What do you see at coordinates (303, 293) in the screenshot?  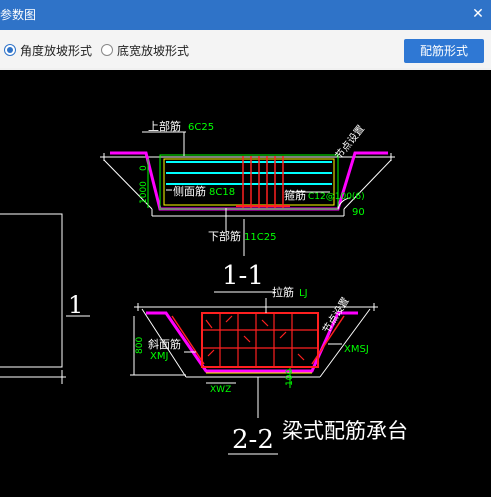 I see `tie-value: LJ` at bounding box center [303, 293].